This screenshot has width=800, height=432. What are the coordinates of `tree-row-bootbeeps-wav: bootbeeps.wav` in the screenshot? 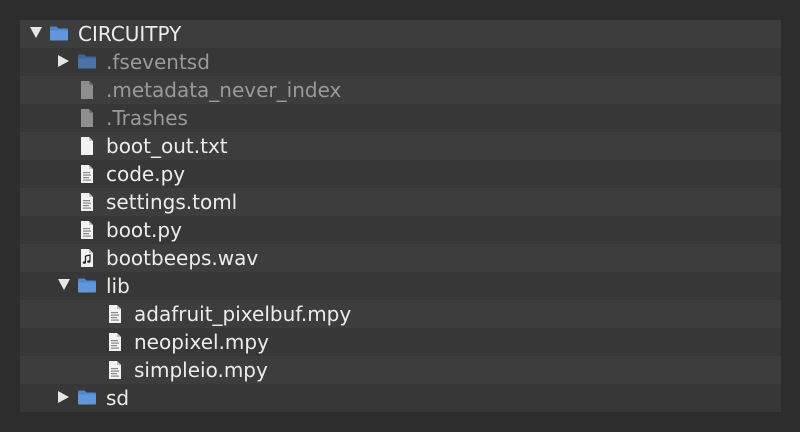 It's located at (400, 258).